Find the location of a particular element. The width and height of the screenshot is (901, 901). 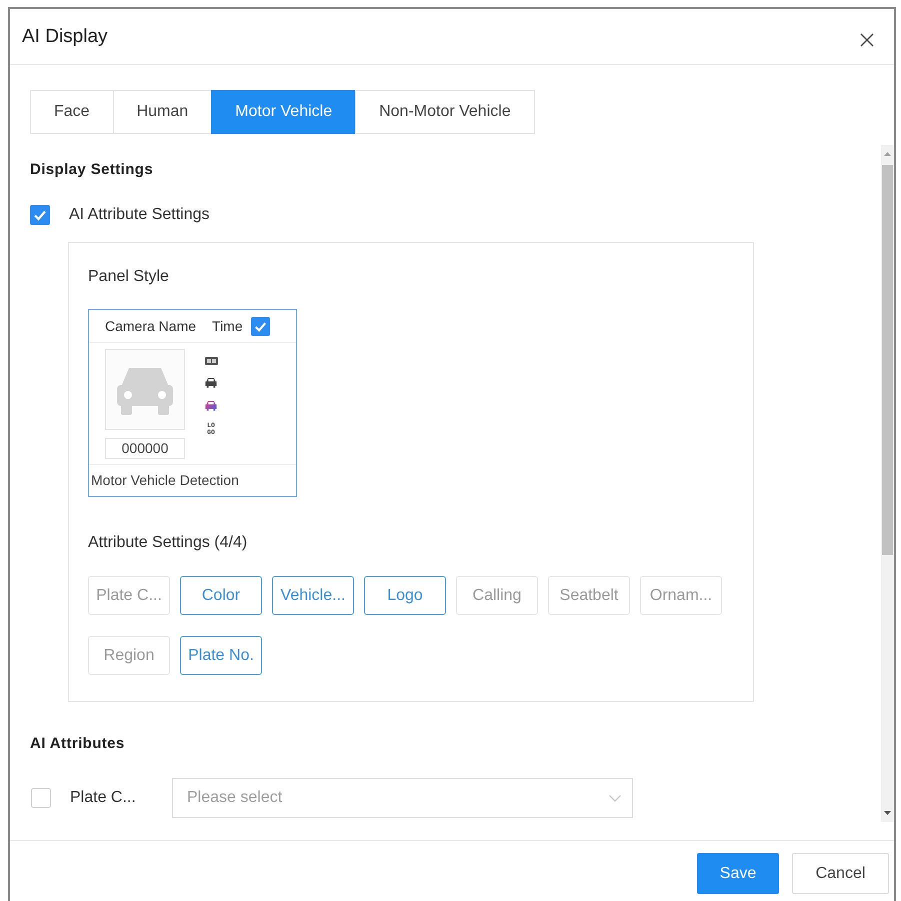

section-title: AI Attributes is located at coordinates (78, 744).